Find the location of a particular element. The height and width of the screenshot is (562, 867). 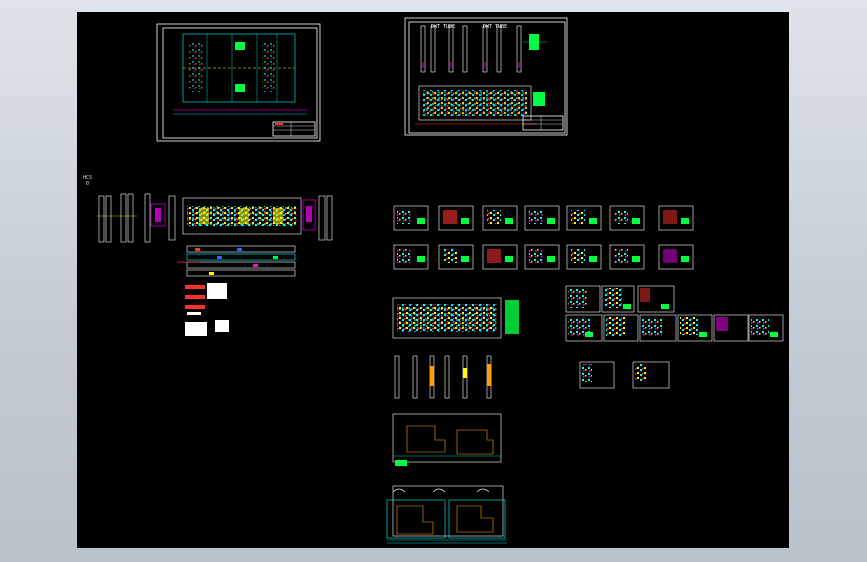

detail-row-2-fill is located at coordinates (543, 256).